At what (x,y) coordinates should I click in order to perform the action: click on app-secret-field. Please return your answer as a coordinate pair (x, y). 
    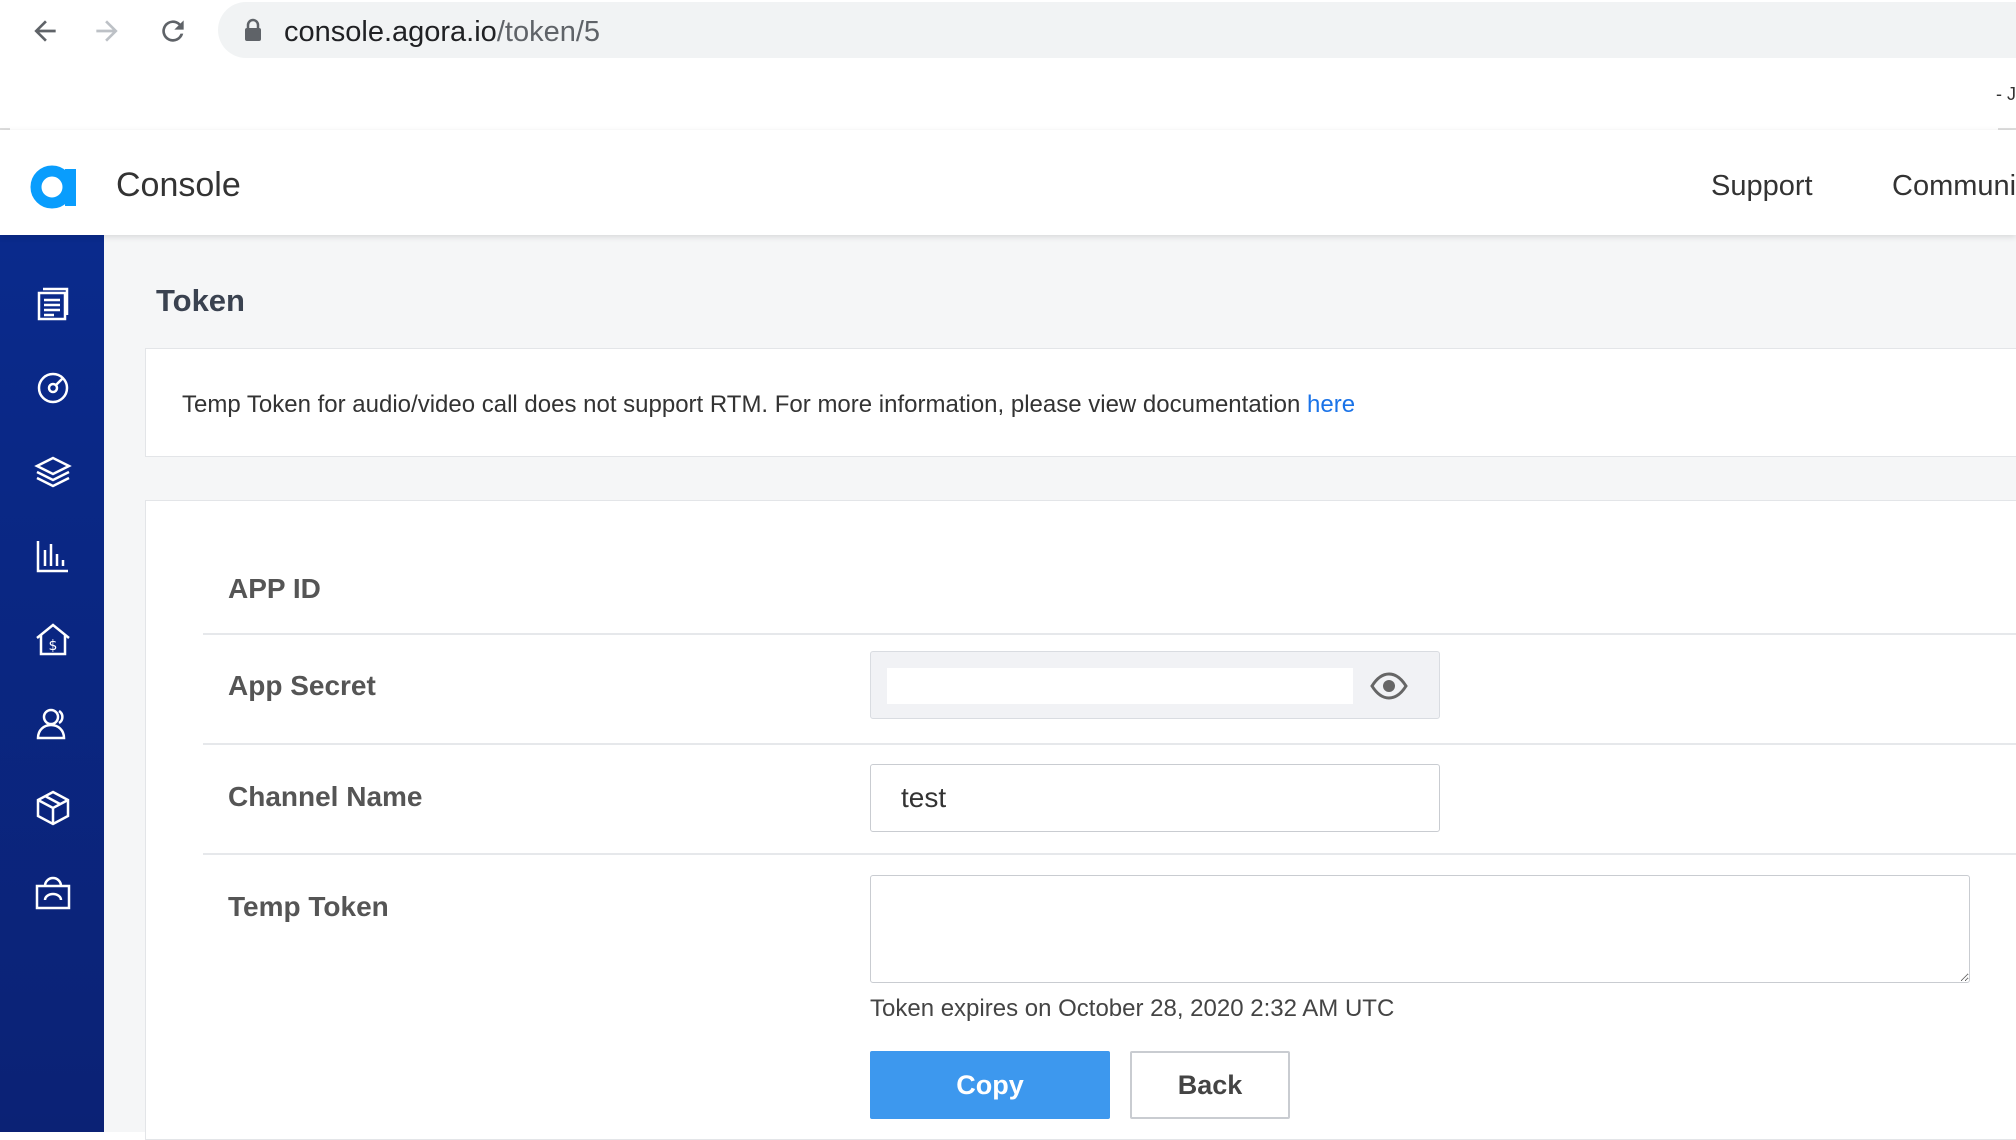
    Looking at the image, I should click on (1155, 685).